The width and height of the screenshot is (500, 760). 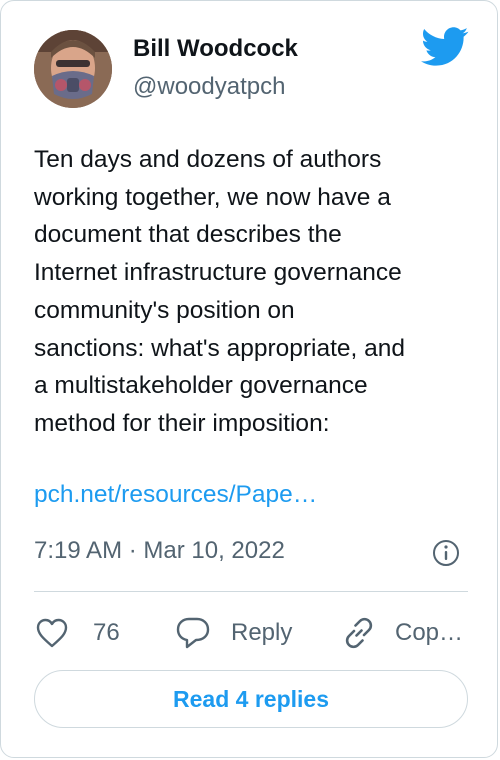 I want to click on tweet-text-line: Ten days and dozens of authors, so click(x=208, y=159).